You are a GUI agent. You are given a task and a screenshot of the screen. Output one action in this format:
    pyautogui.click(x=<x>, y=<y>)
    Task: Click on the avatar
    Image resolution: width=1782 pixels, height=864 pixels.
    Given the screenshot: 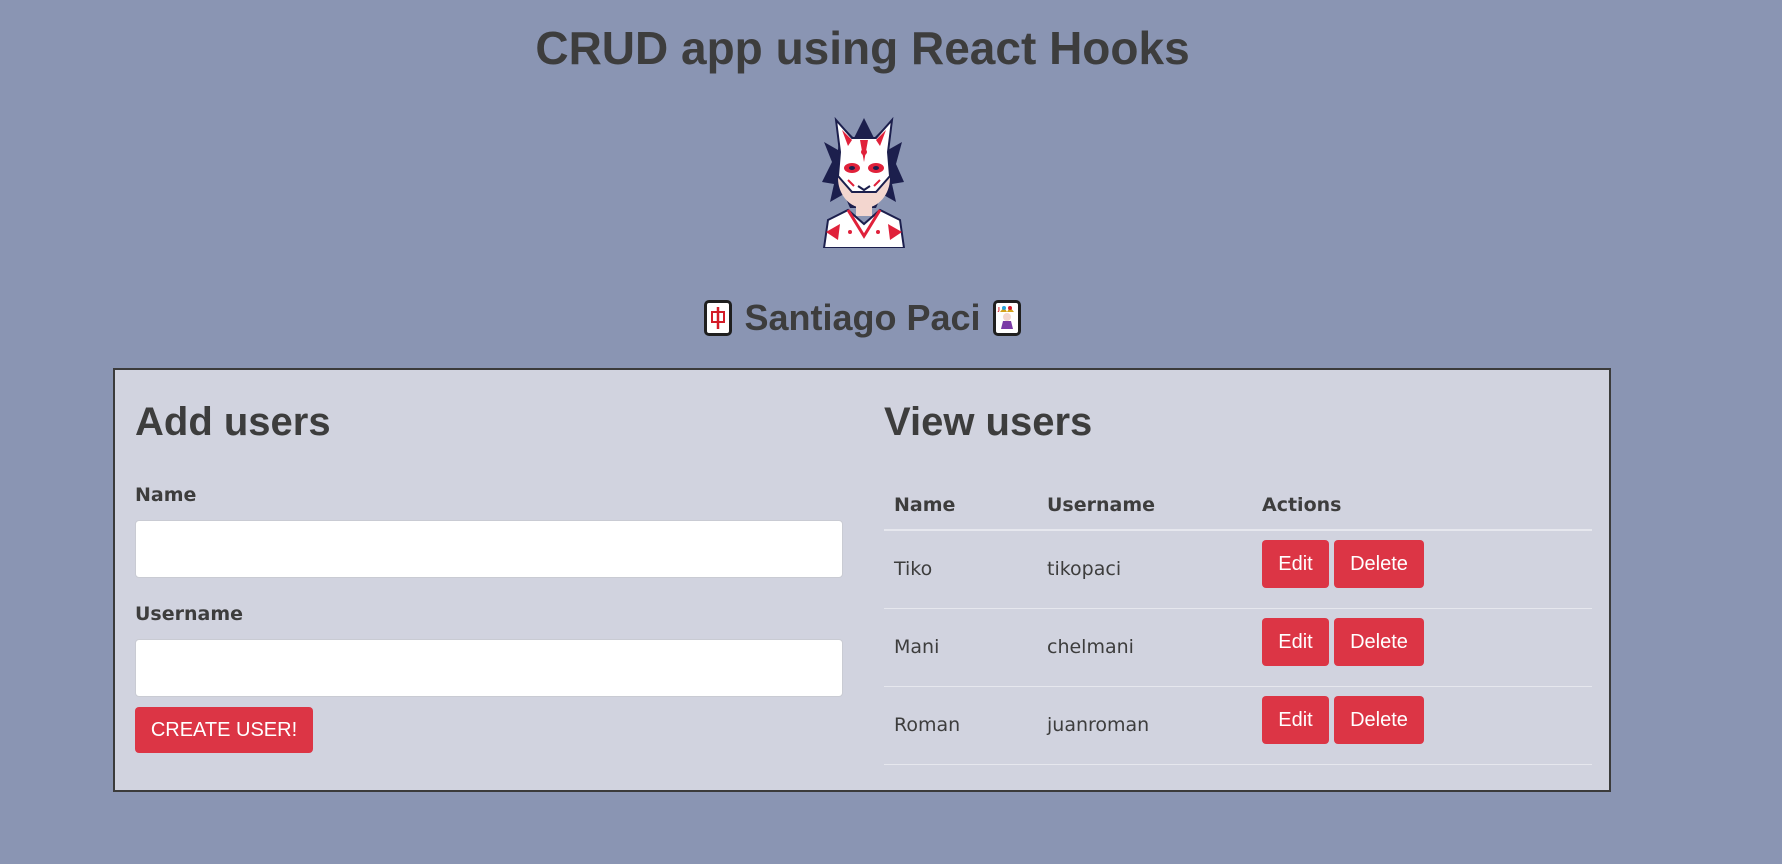 What is the action you would take?
    pyautogui.click(x=863, y=180)
    